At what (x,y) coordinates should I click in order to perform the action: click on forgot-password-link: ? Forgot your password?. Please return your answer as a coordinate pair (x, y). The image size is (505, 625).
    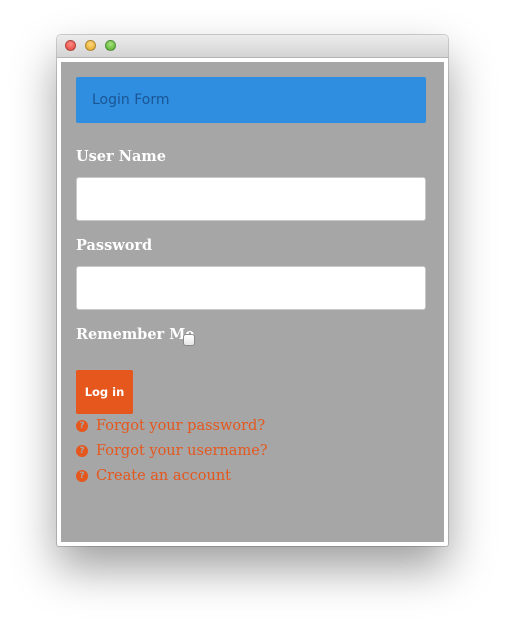
    Looking at the image, I should click on (170, 426).